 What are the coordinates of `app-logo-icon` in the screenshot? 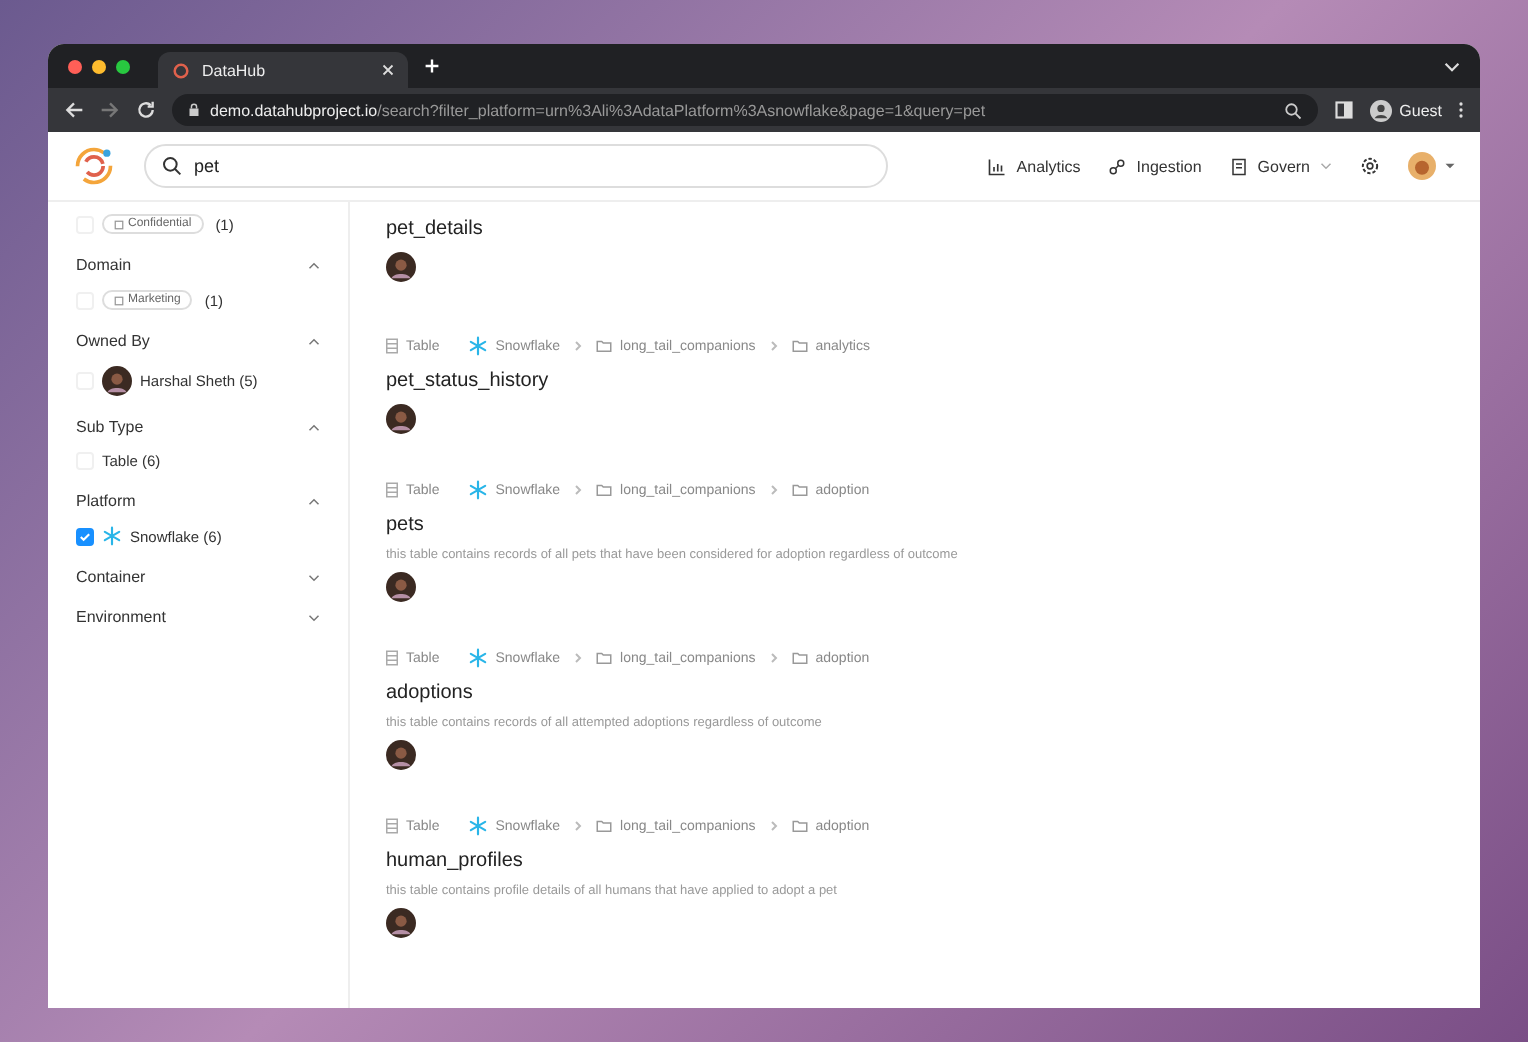 It's located at (181, 70).